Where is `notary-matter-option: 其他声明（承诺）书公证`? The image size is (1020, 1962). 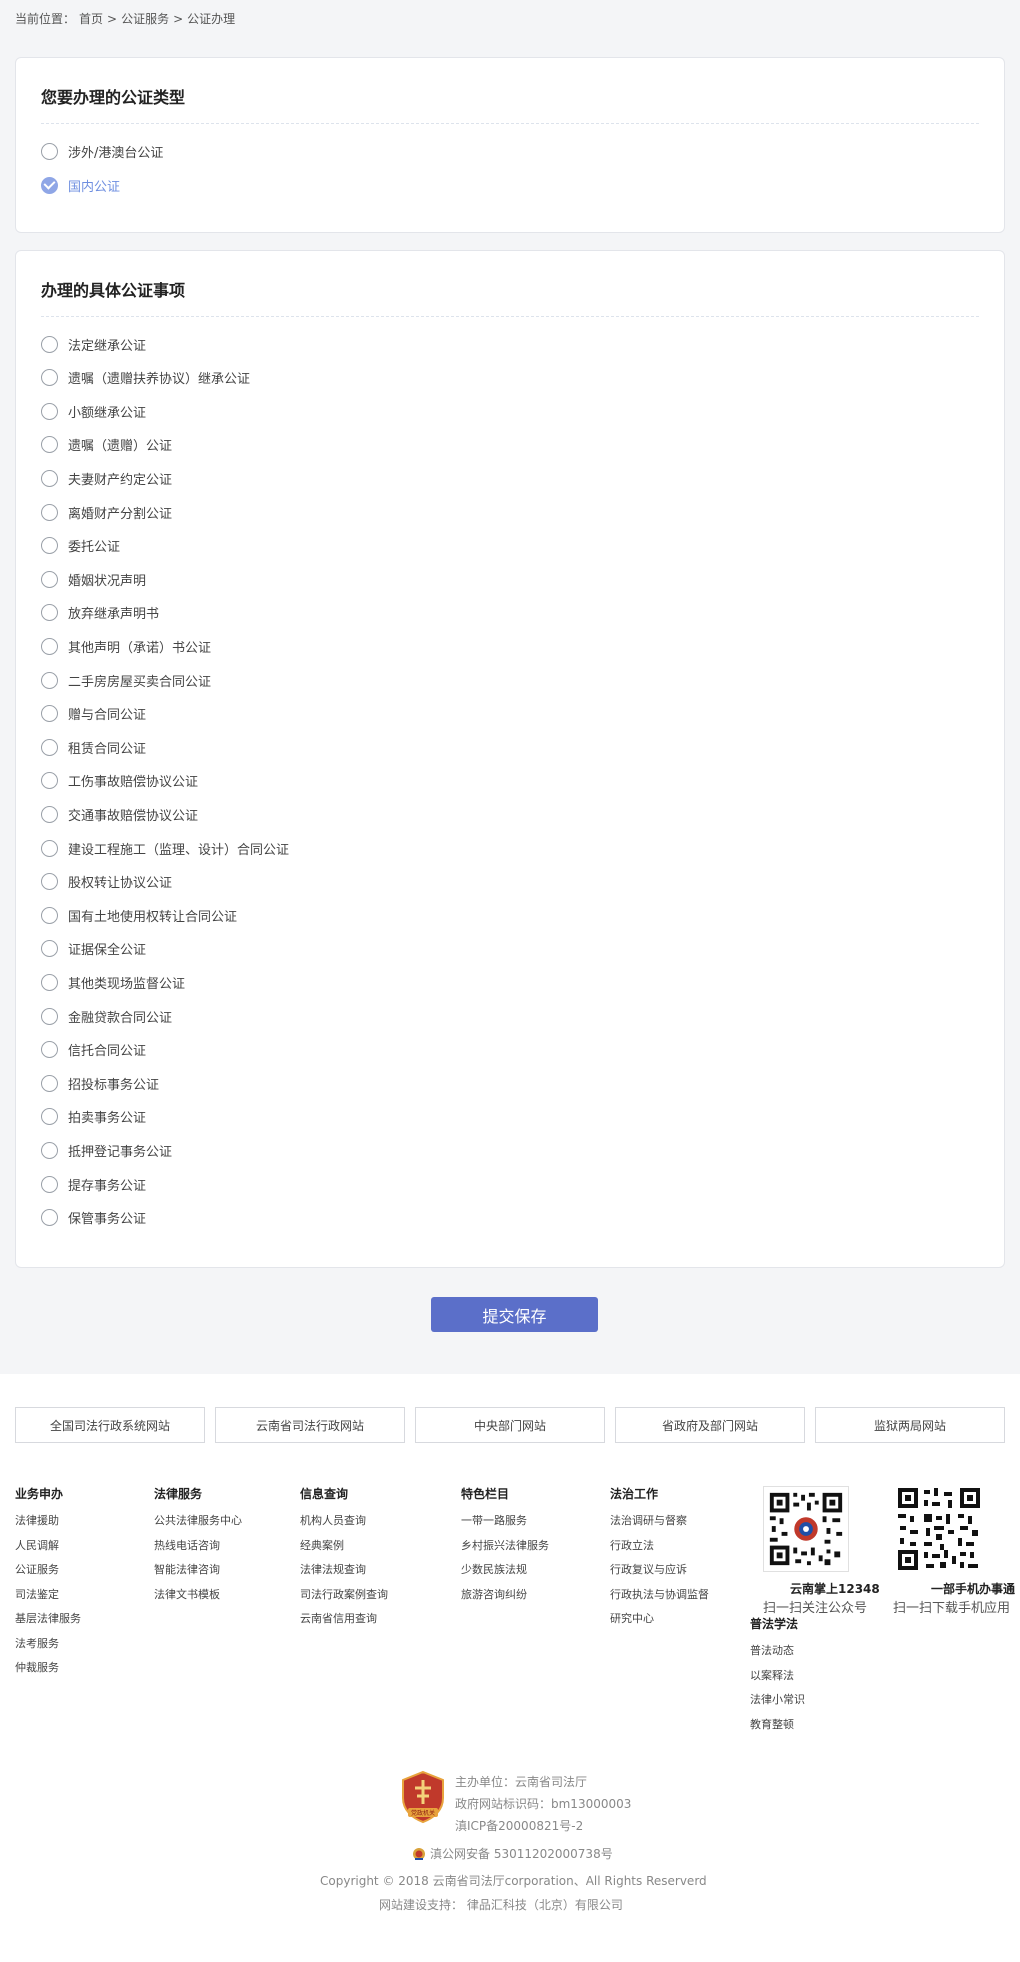
notary-matter-option: 其他声明（承诺）书公证 is located at coordinates (126, 646).